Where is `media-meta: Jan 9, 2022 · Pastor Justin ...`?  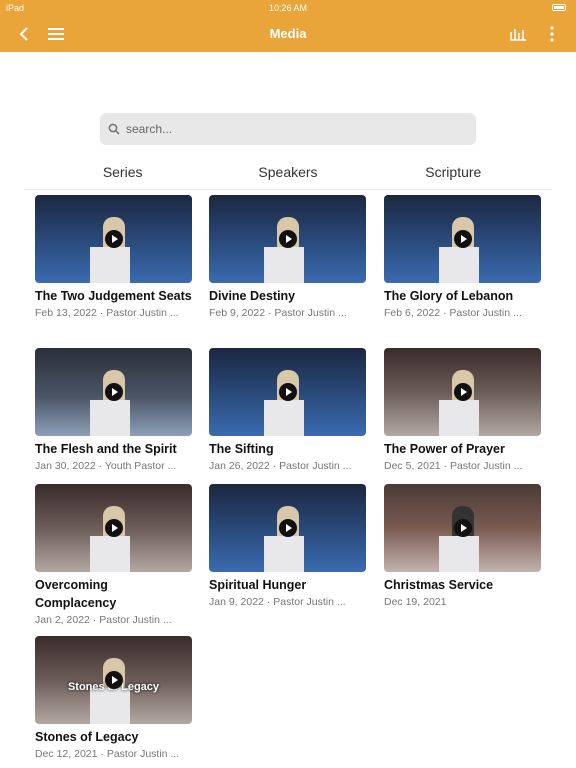 media-meta: Jan 9, 2022 · Pastor Justin ... is located at coordinates (287, 602).